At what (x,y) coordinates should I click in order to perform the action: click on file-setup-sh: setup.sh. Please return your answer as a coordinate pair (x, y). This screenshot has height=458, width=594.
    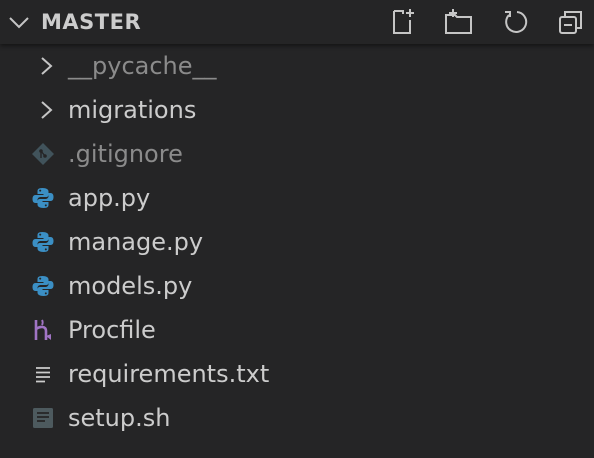
    Looking at the image, I should click on (297, 418).